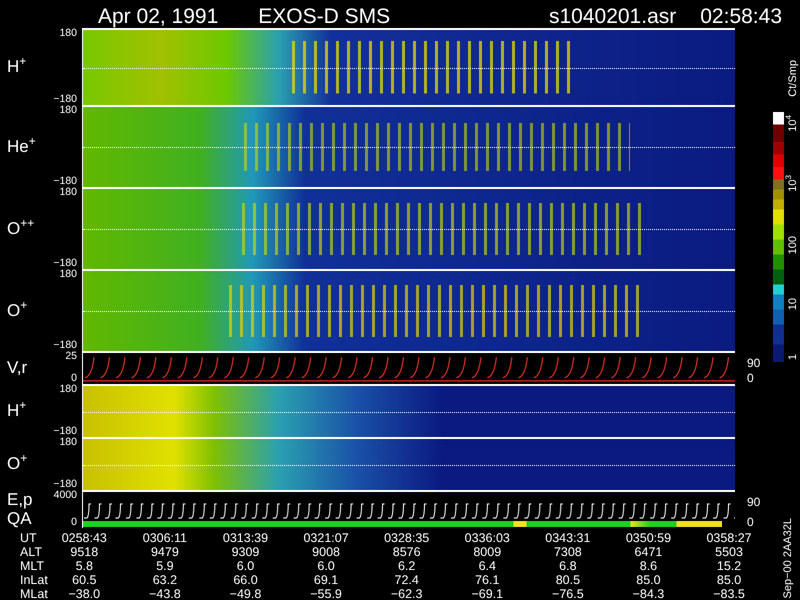 Image resolution: width=800 pixels, height=600 pixels. I want to click on table-value: −43.8, so click(165, 593).